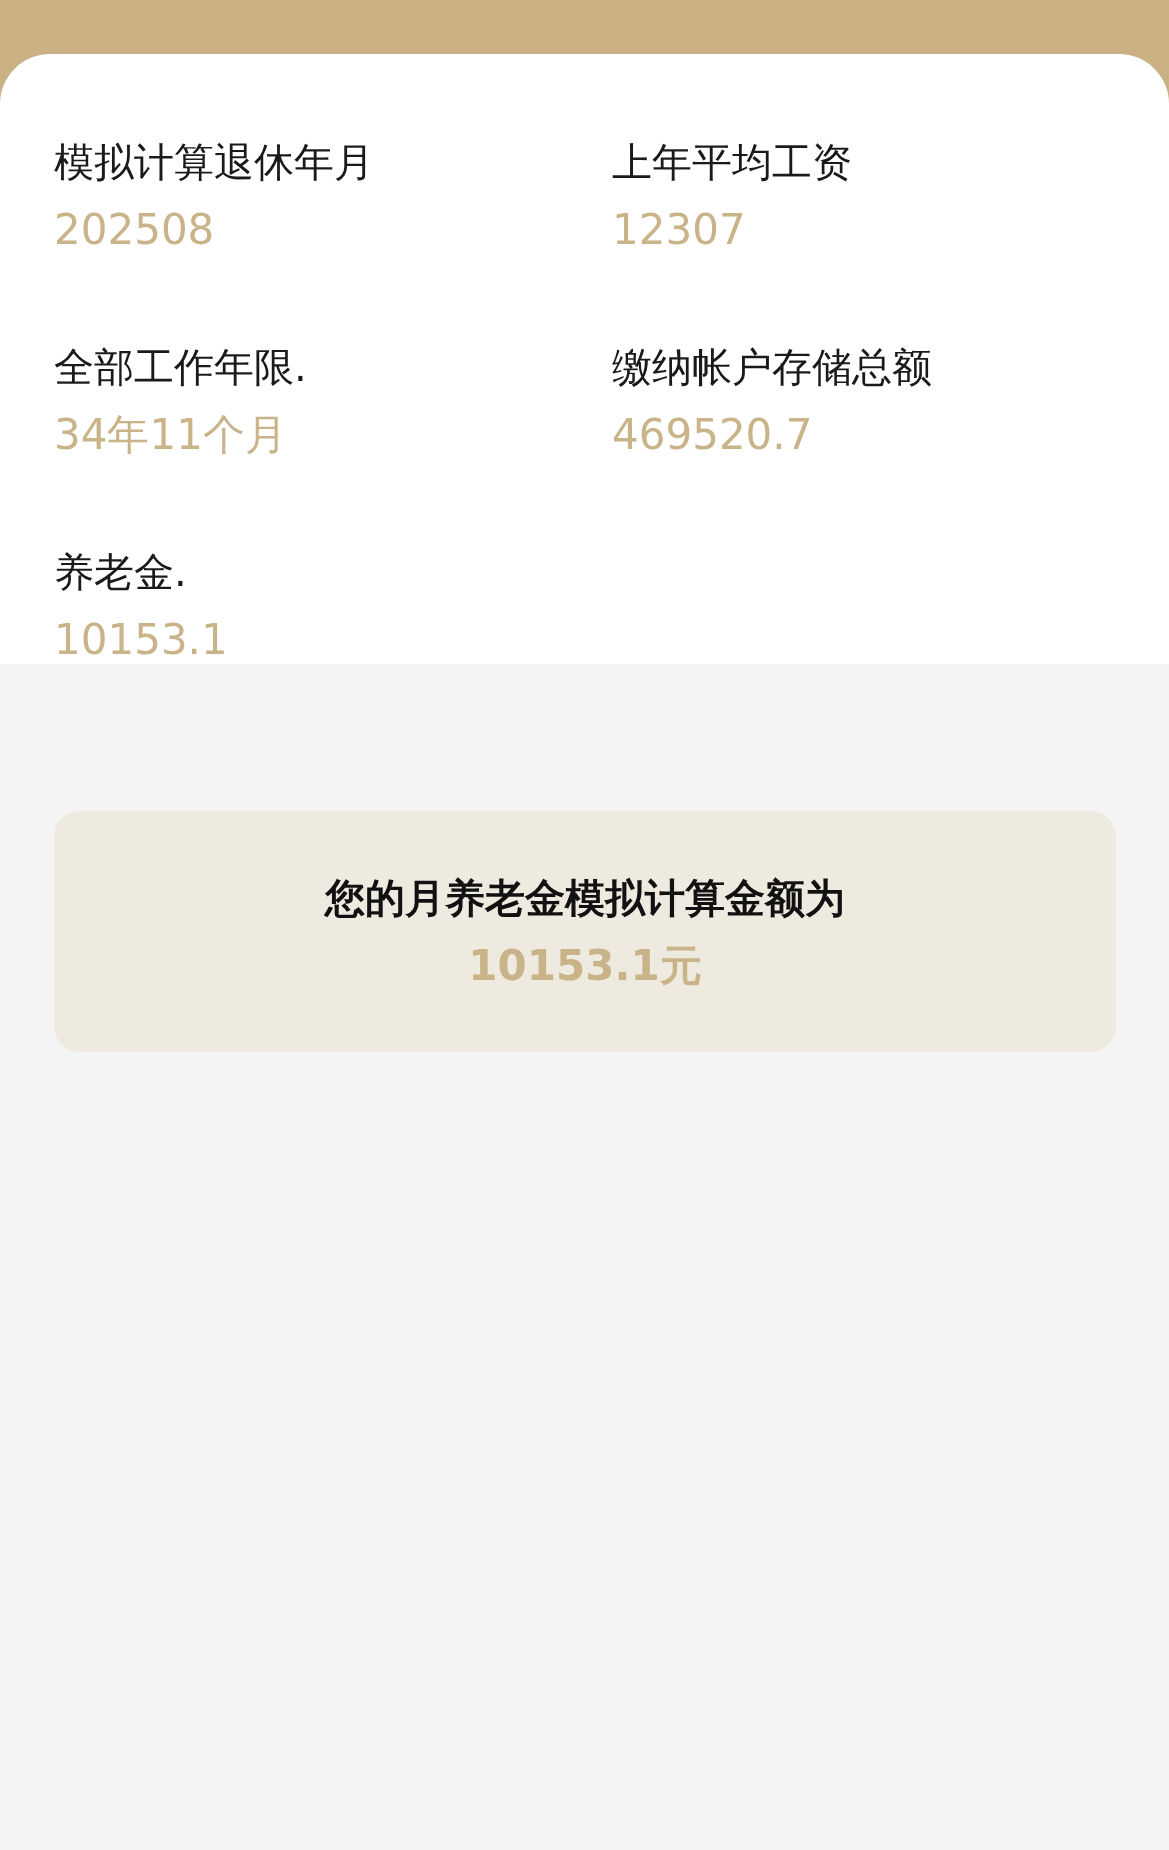 This screenshot has width=1169, height=1850. Describe the element at coordinates (679, 230) in the screenshot. I see `field-value: 12307` at that location.